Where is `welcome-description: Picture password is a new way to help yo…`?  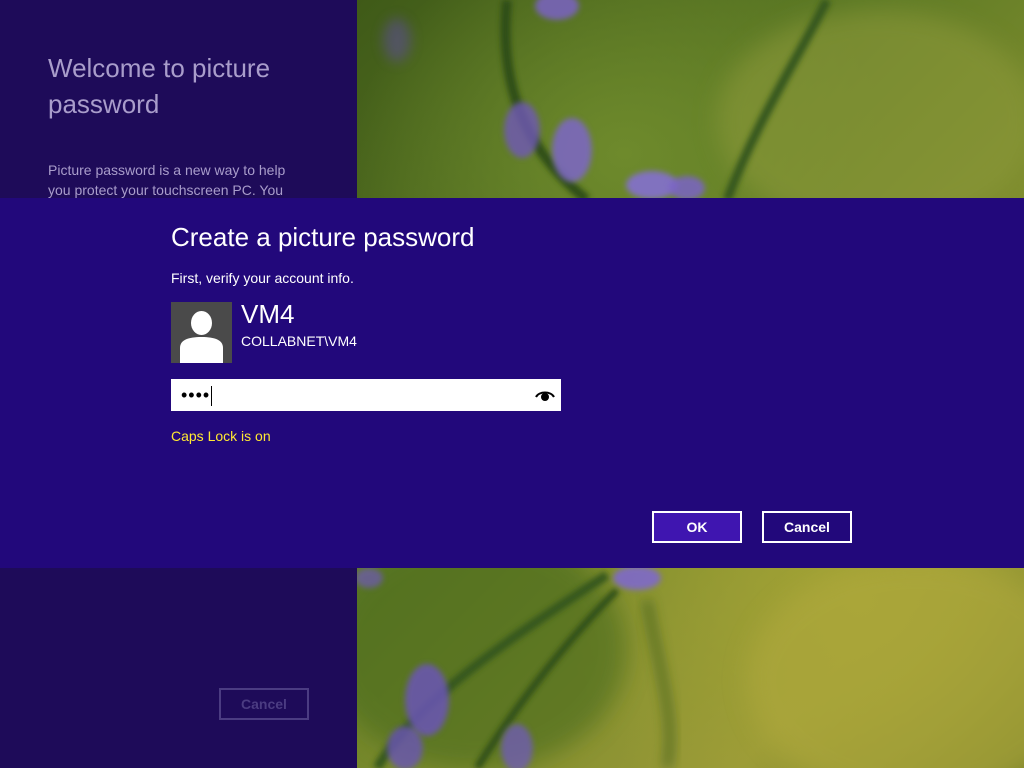 welcome-description: Picture password is a new way to help yo… is located at coordinates (167, 180).